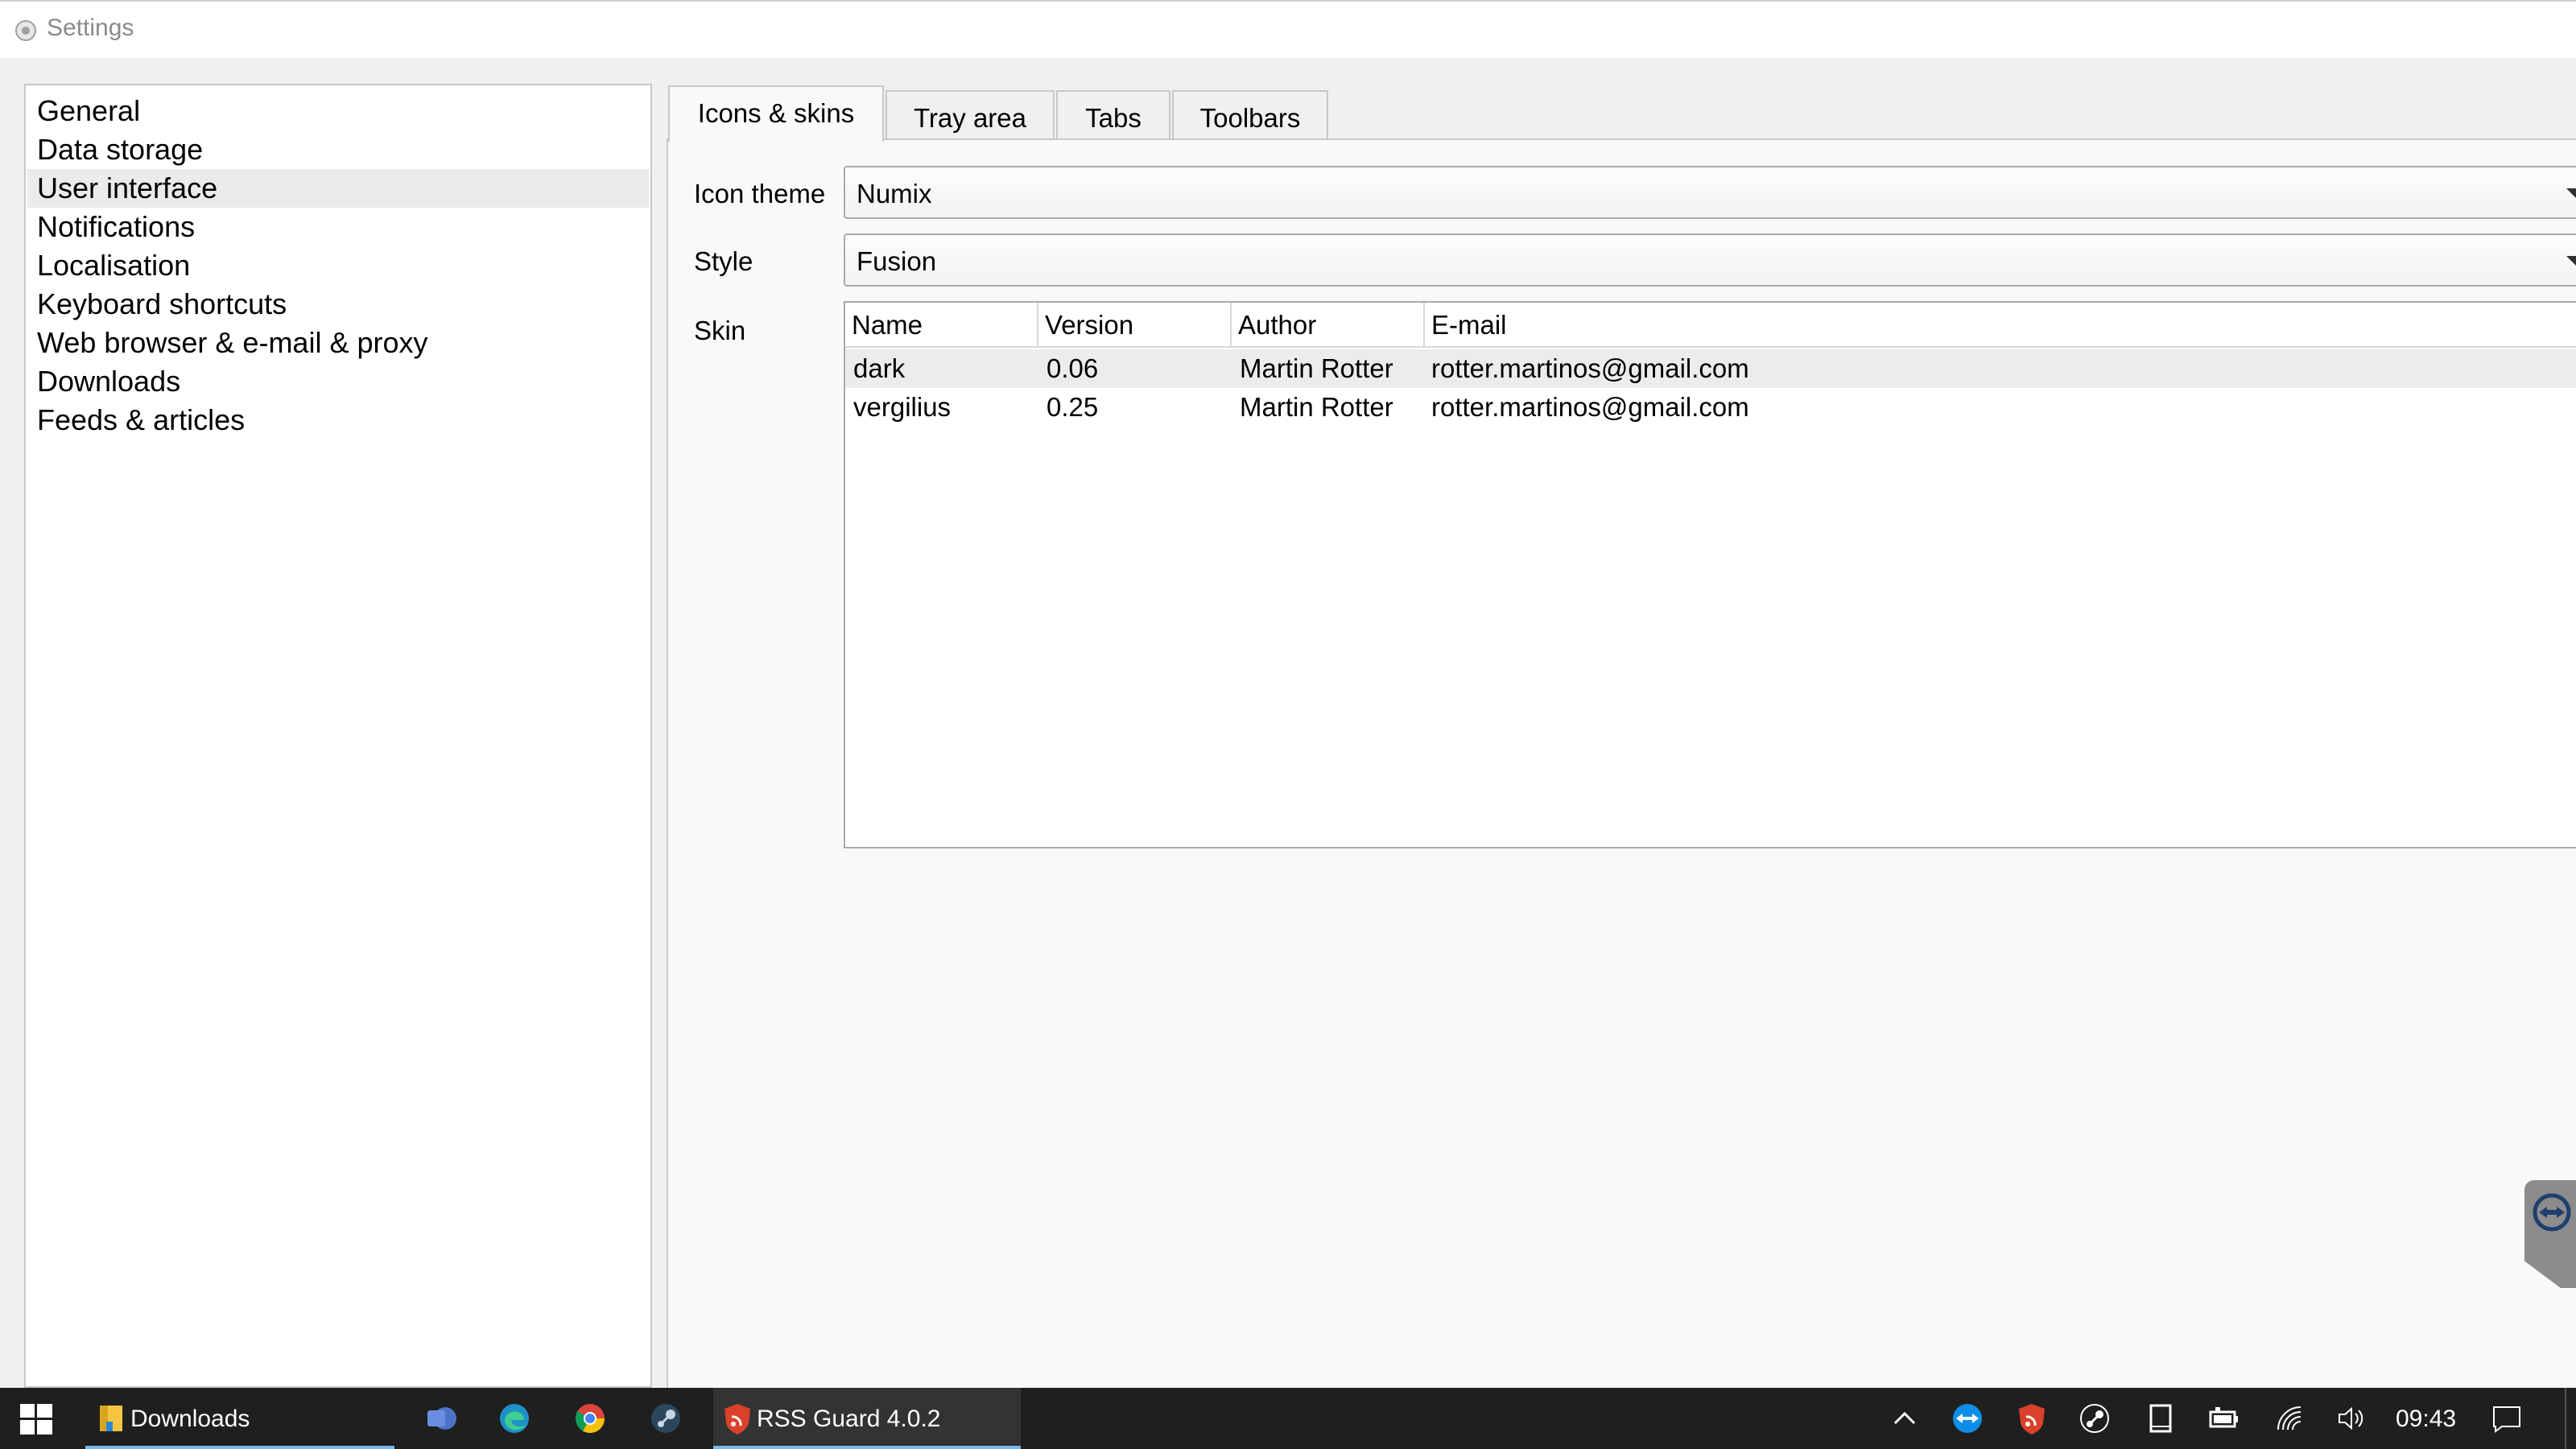  Describe the element at coordinates (1288, 1418) in the screenshot. I see `taskbar: Downloads RSS Guard 4.0.2 09:43` at that location.